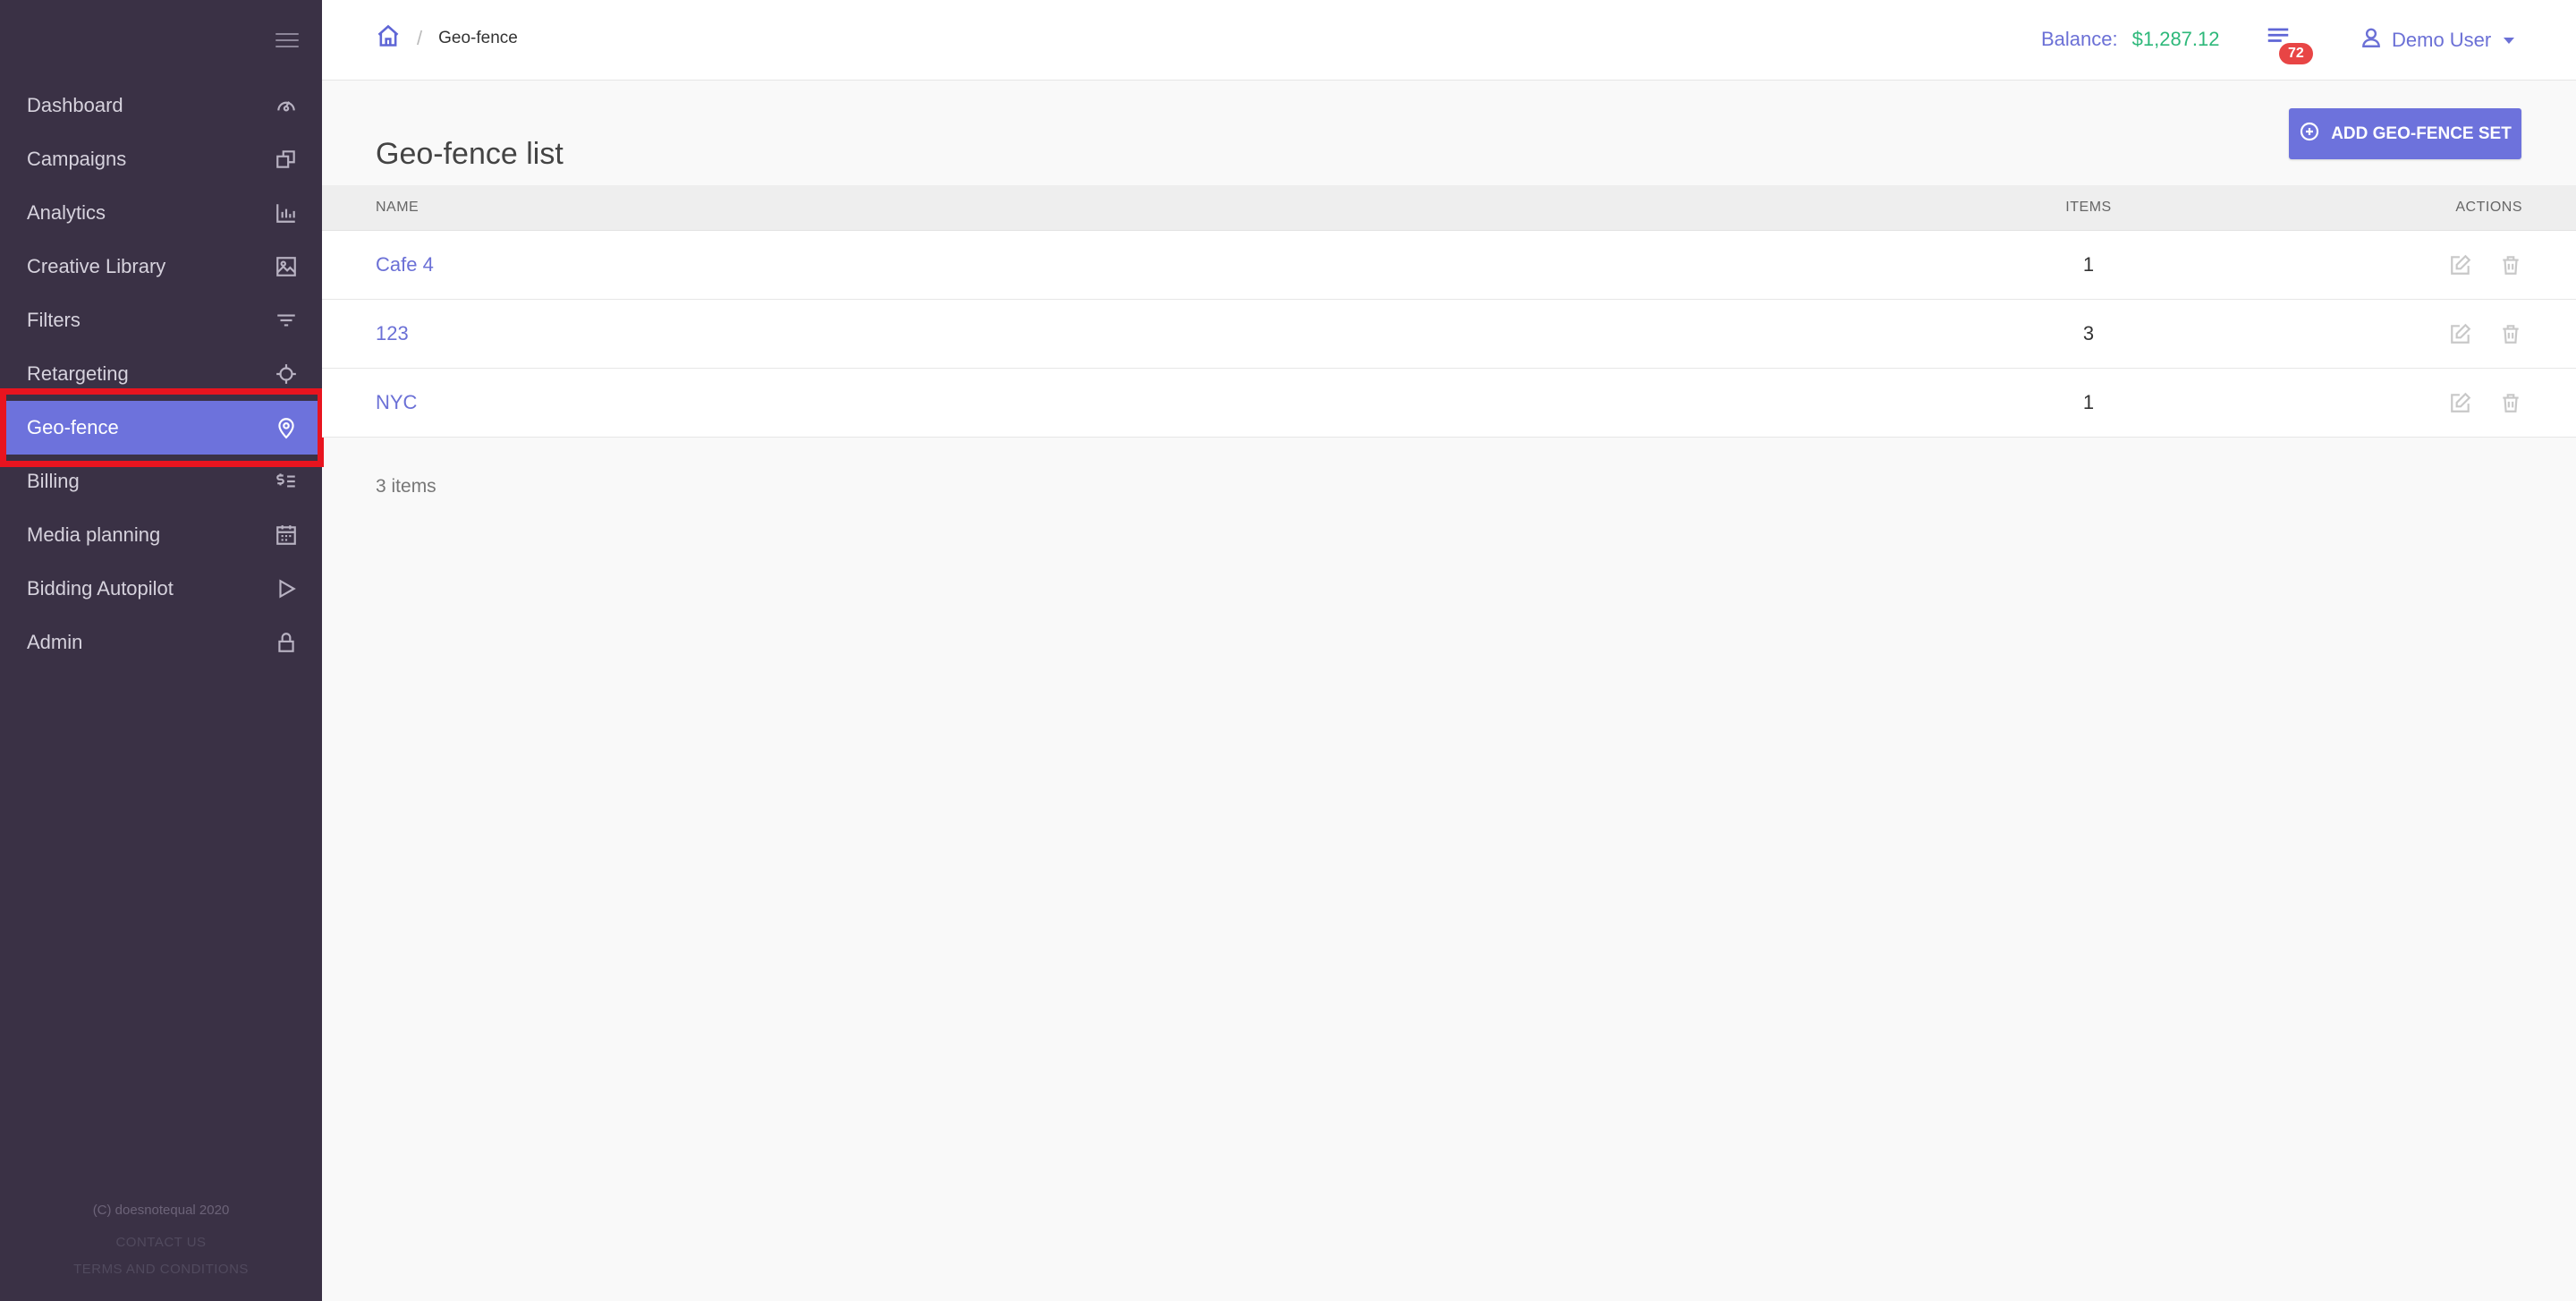  Describe the element at coordinates (405, 264) in the screenshot. I see `geo-fence-name-link: Cafe 4` at that location.